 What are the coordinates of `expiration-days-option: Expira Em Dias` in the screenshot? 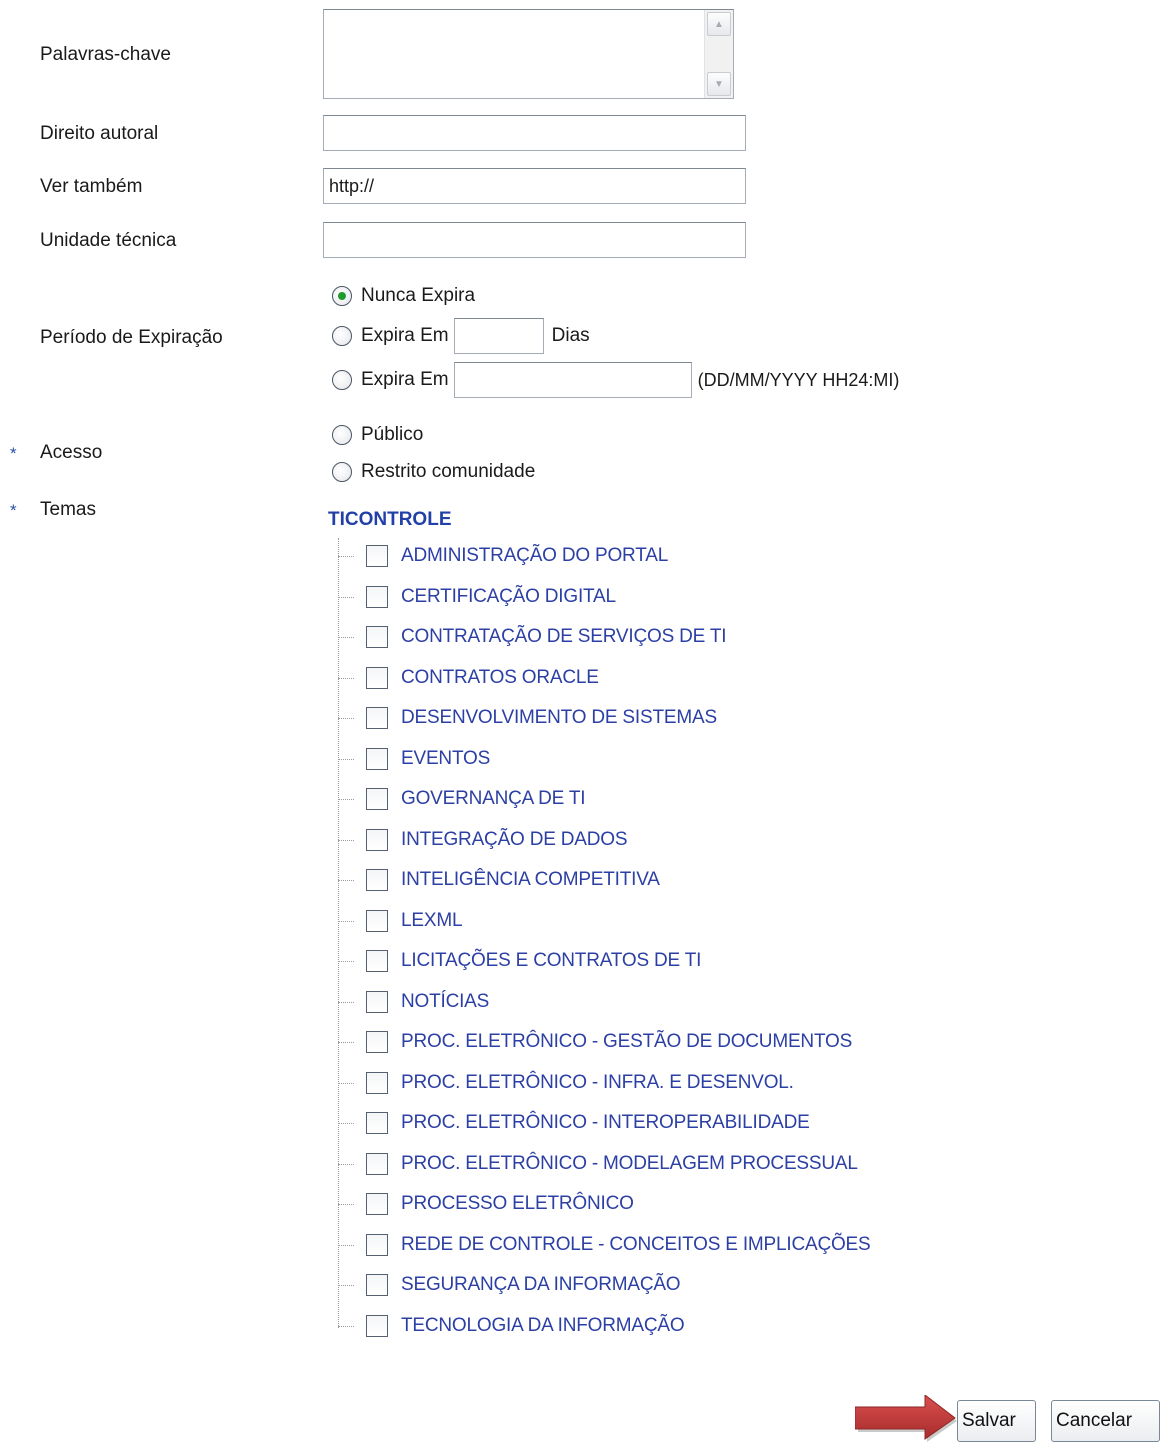 It's located at (461, 336).